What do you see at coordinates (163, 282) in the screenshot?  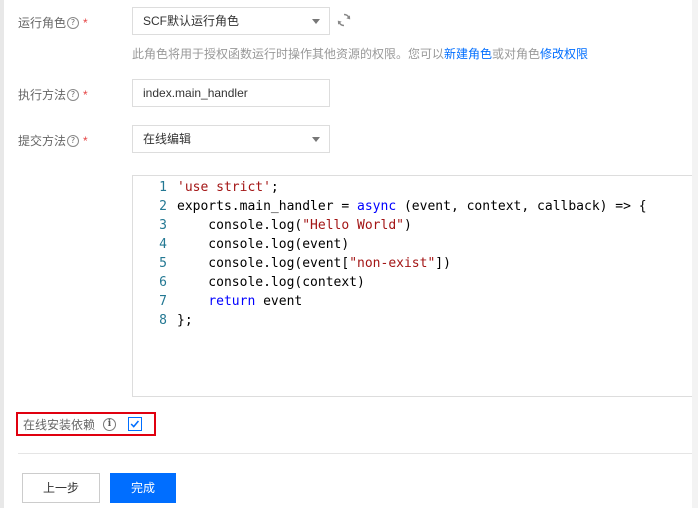 I see `line-number: 6` at bounding box center [163, 282].